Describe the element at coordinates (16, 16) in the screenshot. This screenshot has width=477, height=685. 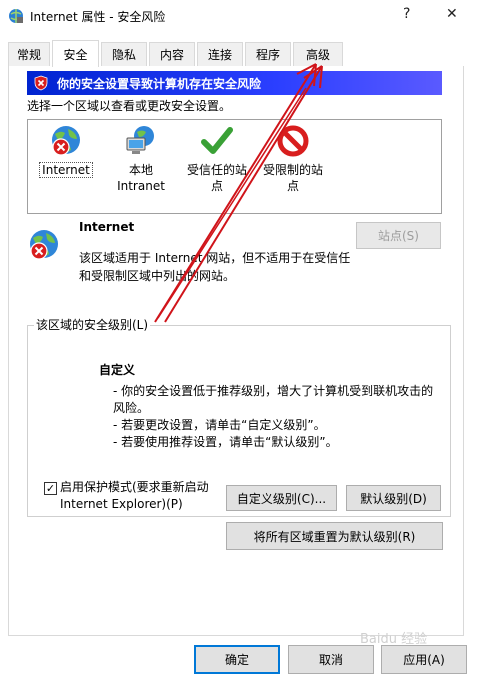
I see `internet-options-icon` at that location.